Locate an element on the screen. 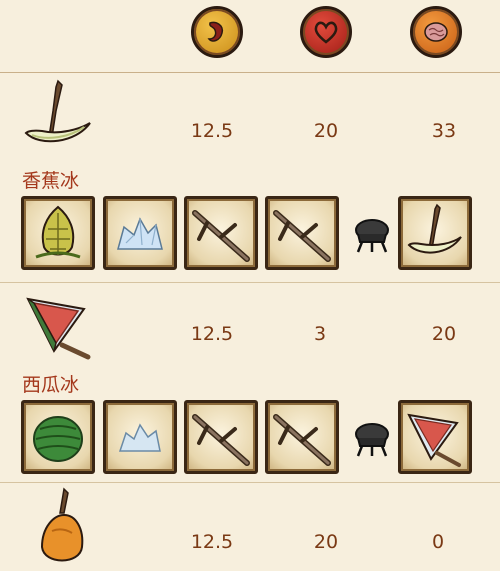  health-value: 3 is located at coordinates (320, 334).